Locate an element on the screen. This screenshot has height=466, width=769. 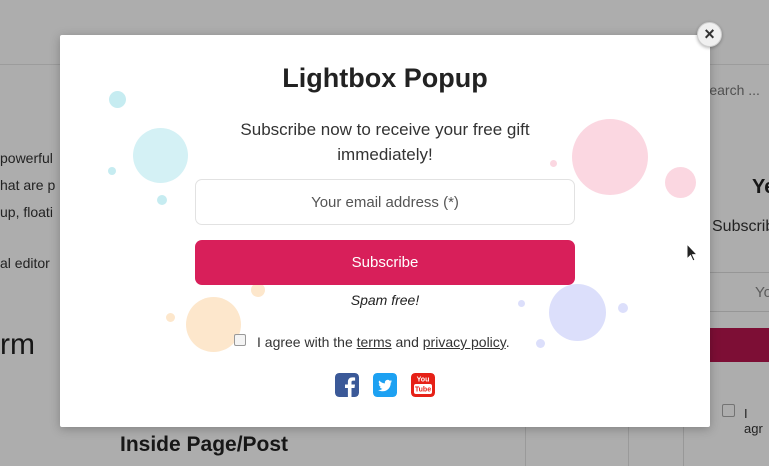
mouse-cursor-icon is located at coordinates (692, 252).